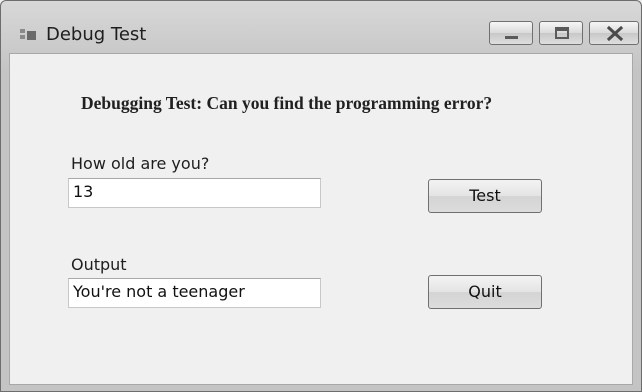  I want to click on age-input: 13, so click(194, 193).